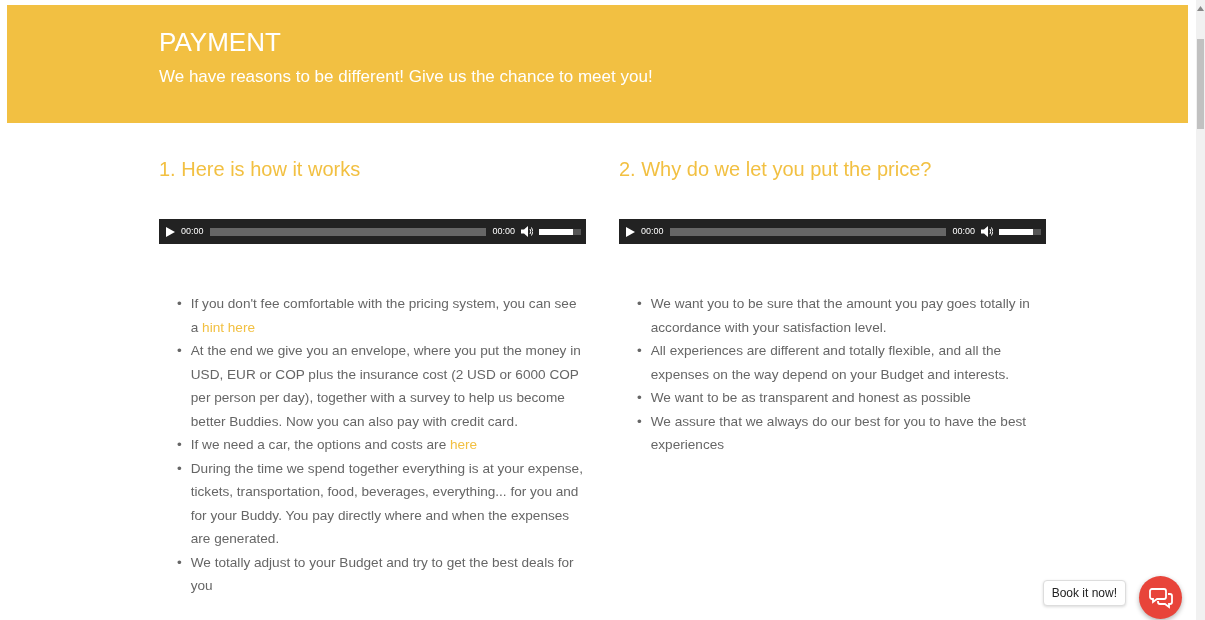 The width and height of the screenshot is (1205, 620). I want to click on chat-button, so click(1160, 597).